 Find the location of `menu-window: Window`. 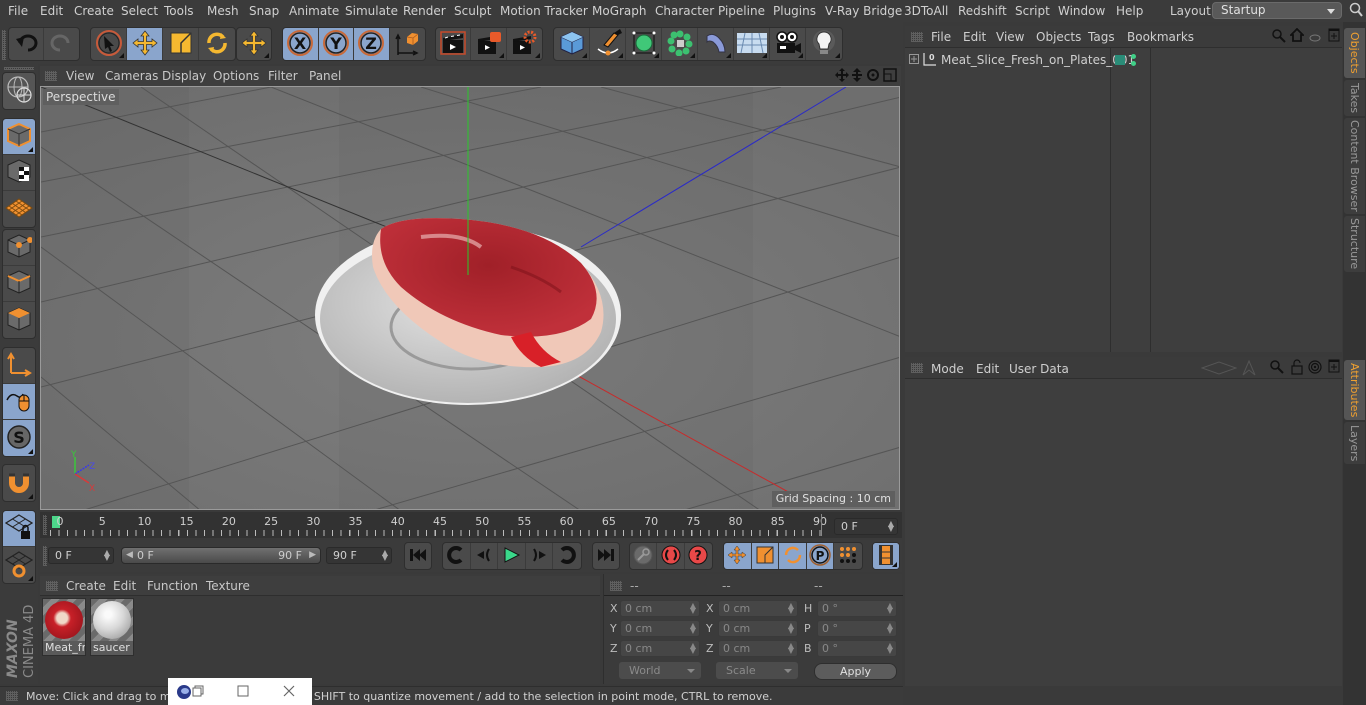

menu-window: Window is located at coordinates (1081, 11).